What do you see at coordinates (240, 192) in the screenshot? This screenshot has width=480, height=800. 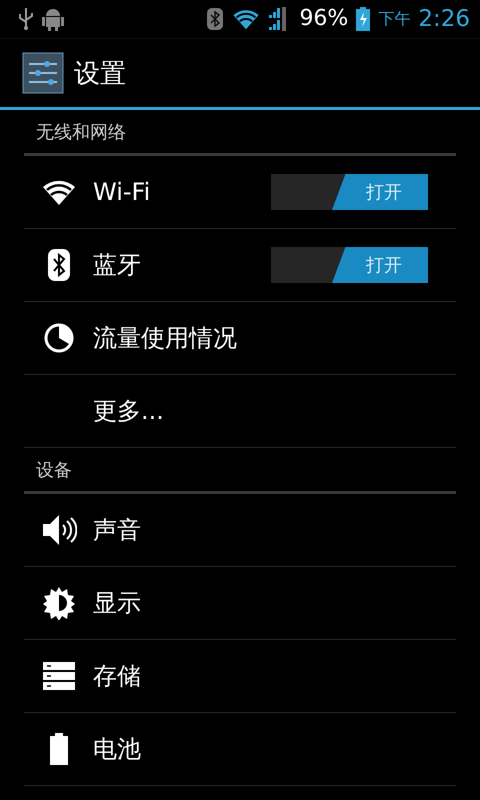 I see `settings-item: Wi-Fi 打开` at bounding box center [240, 192].